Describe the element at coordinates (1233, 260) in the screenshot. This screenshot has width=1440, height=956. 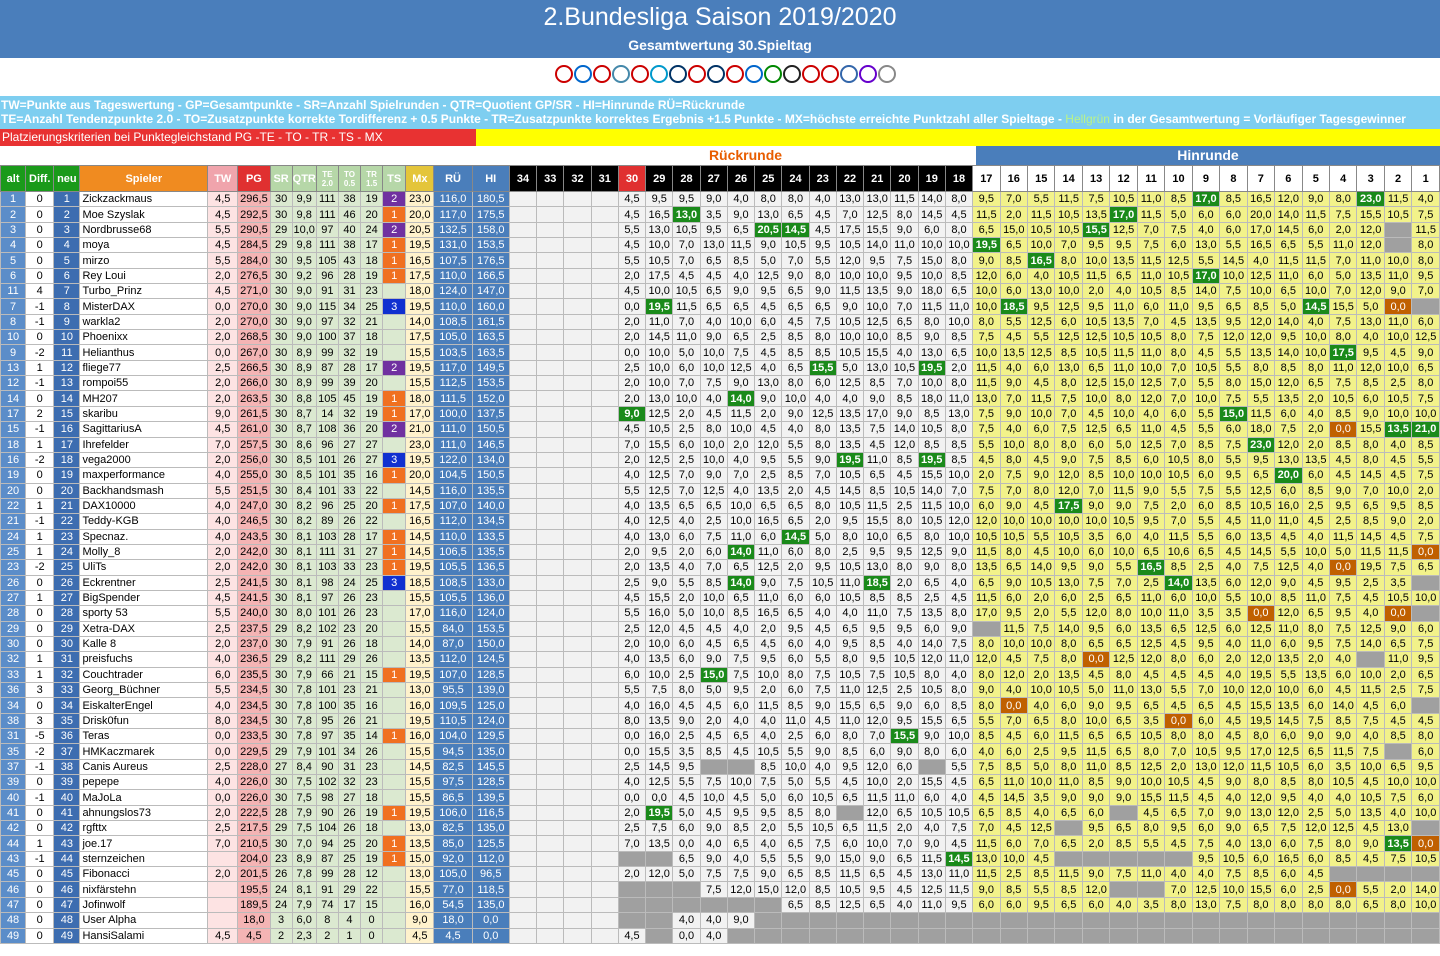
I see `cell-h-8: 14,5` at that location.